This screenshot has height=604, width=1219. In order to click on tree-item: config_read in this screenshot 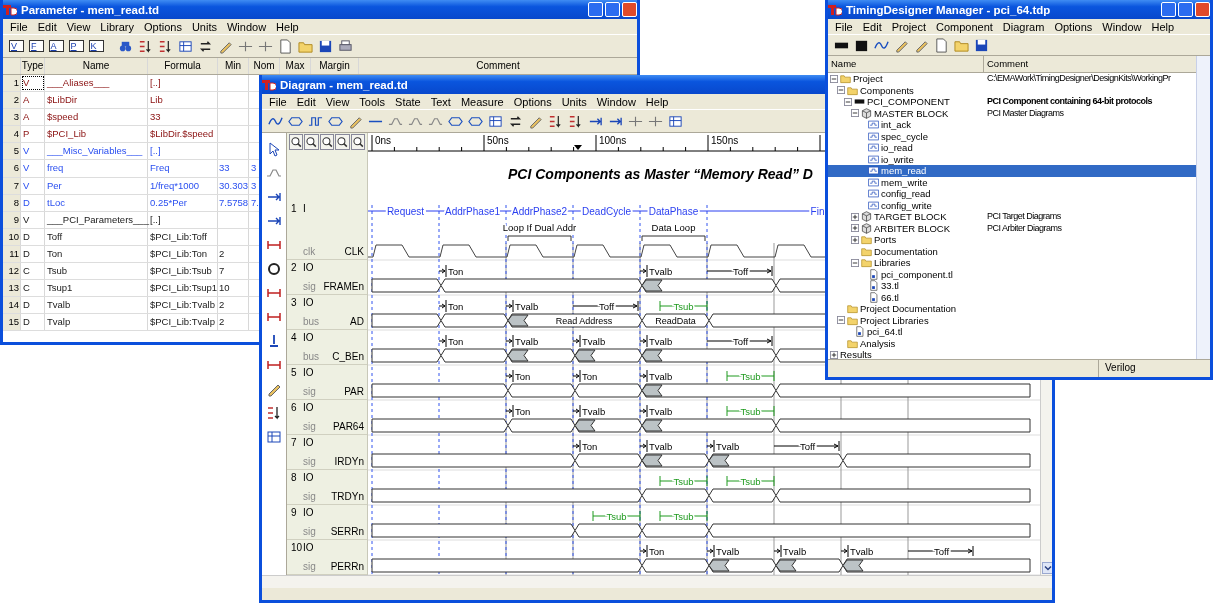, I will do `click(1012, 194)`.